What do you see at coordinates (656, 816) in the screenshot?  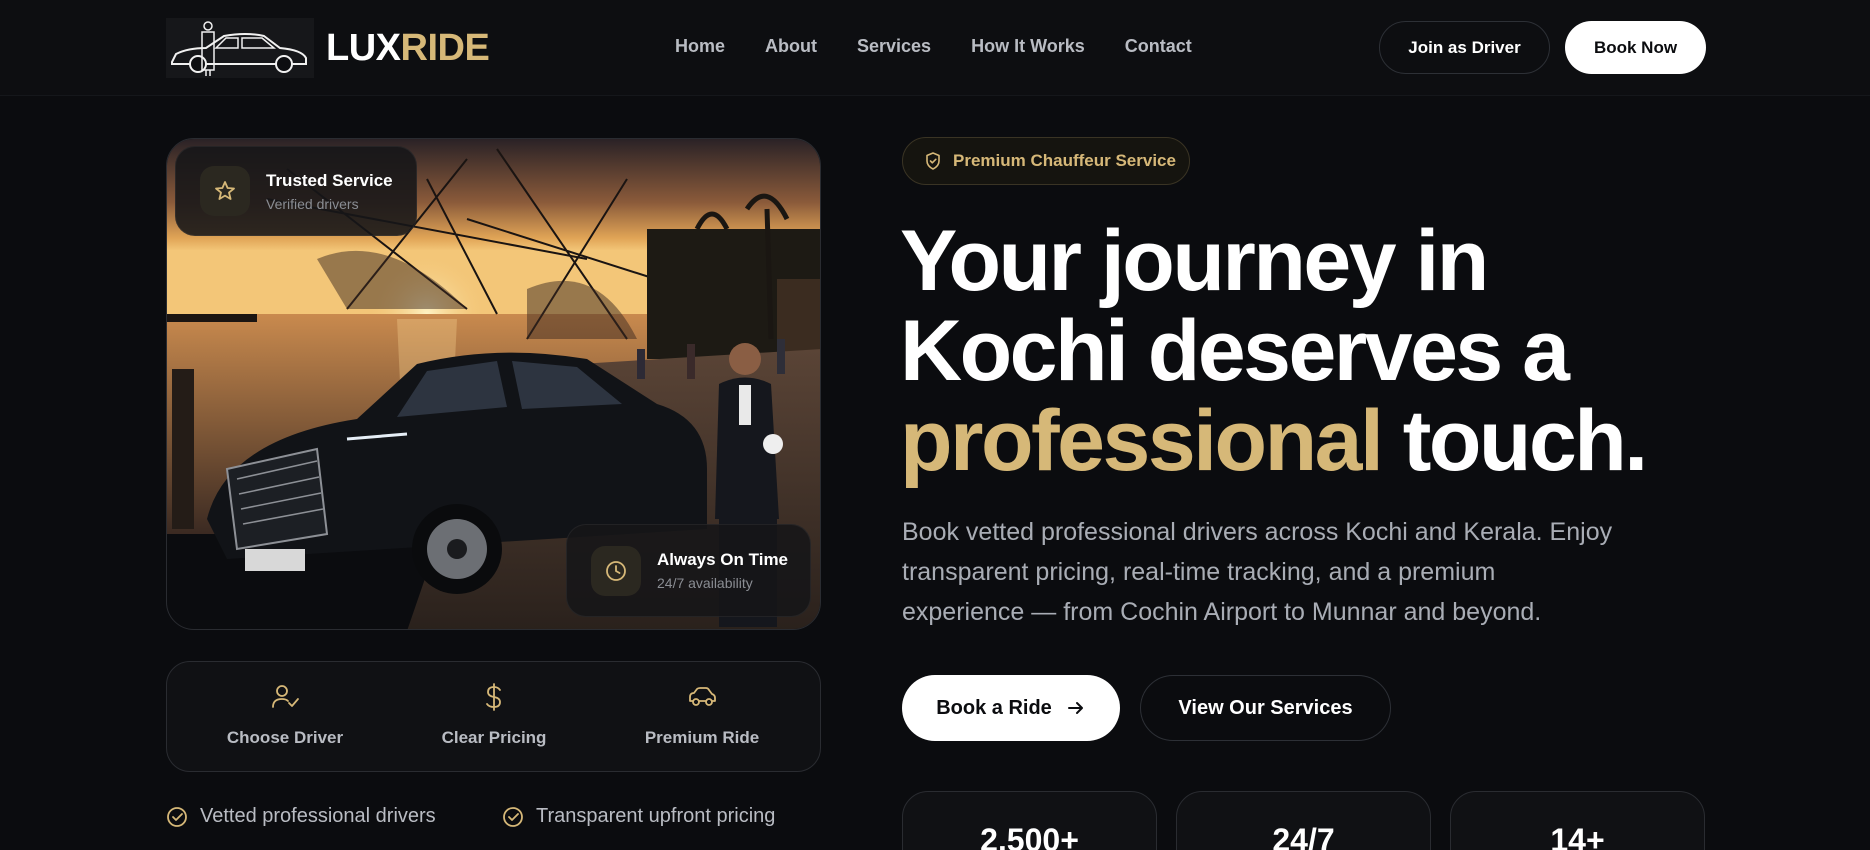 I see `check-item-label: Transparent upfront pricing` at bounding box center [656, 816].